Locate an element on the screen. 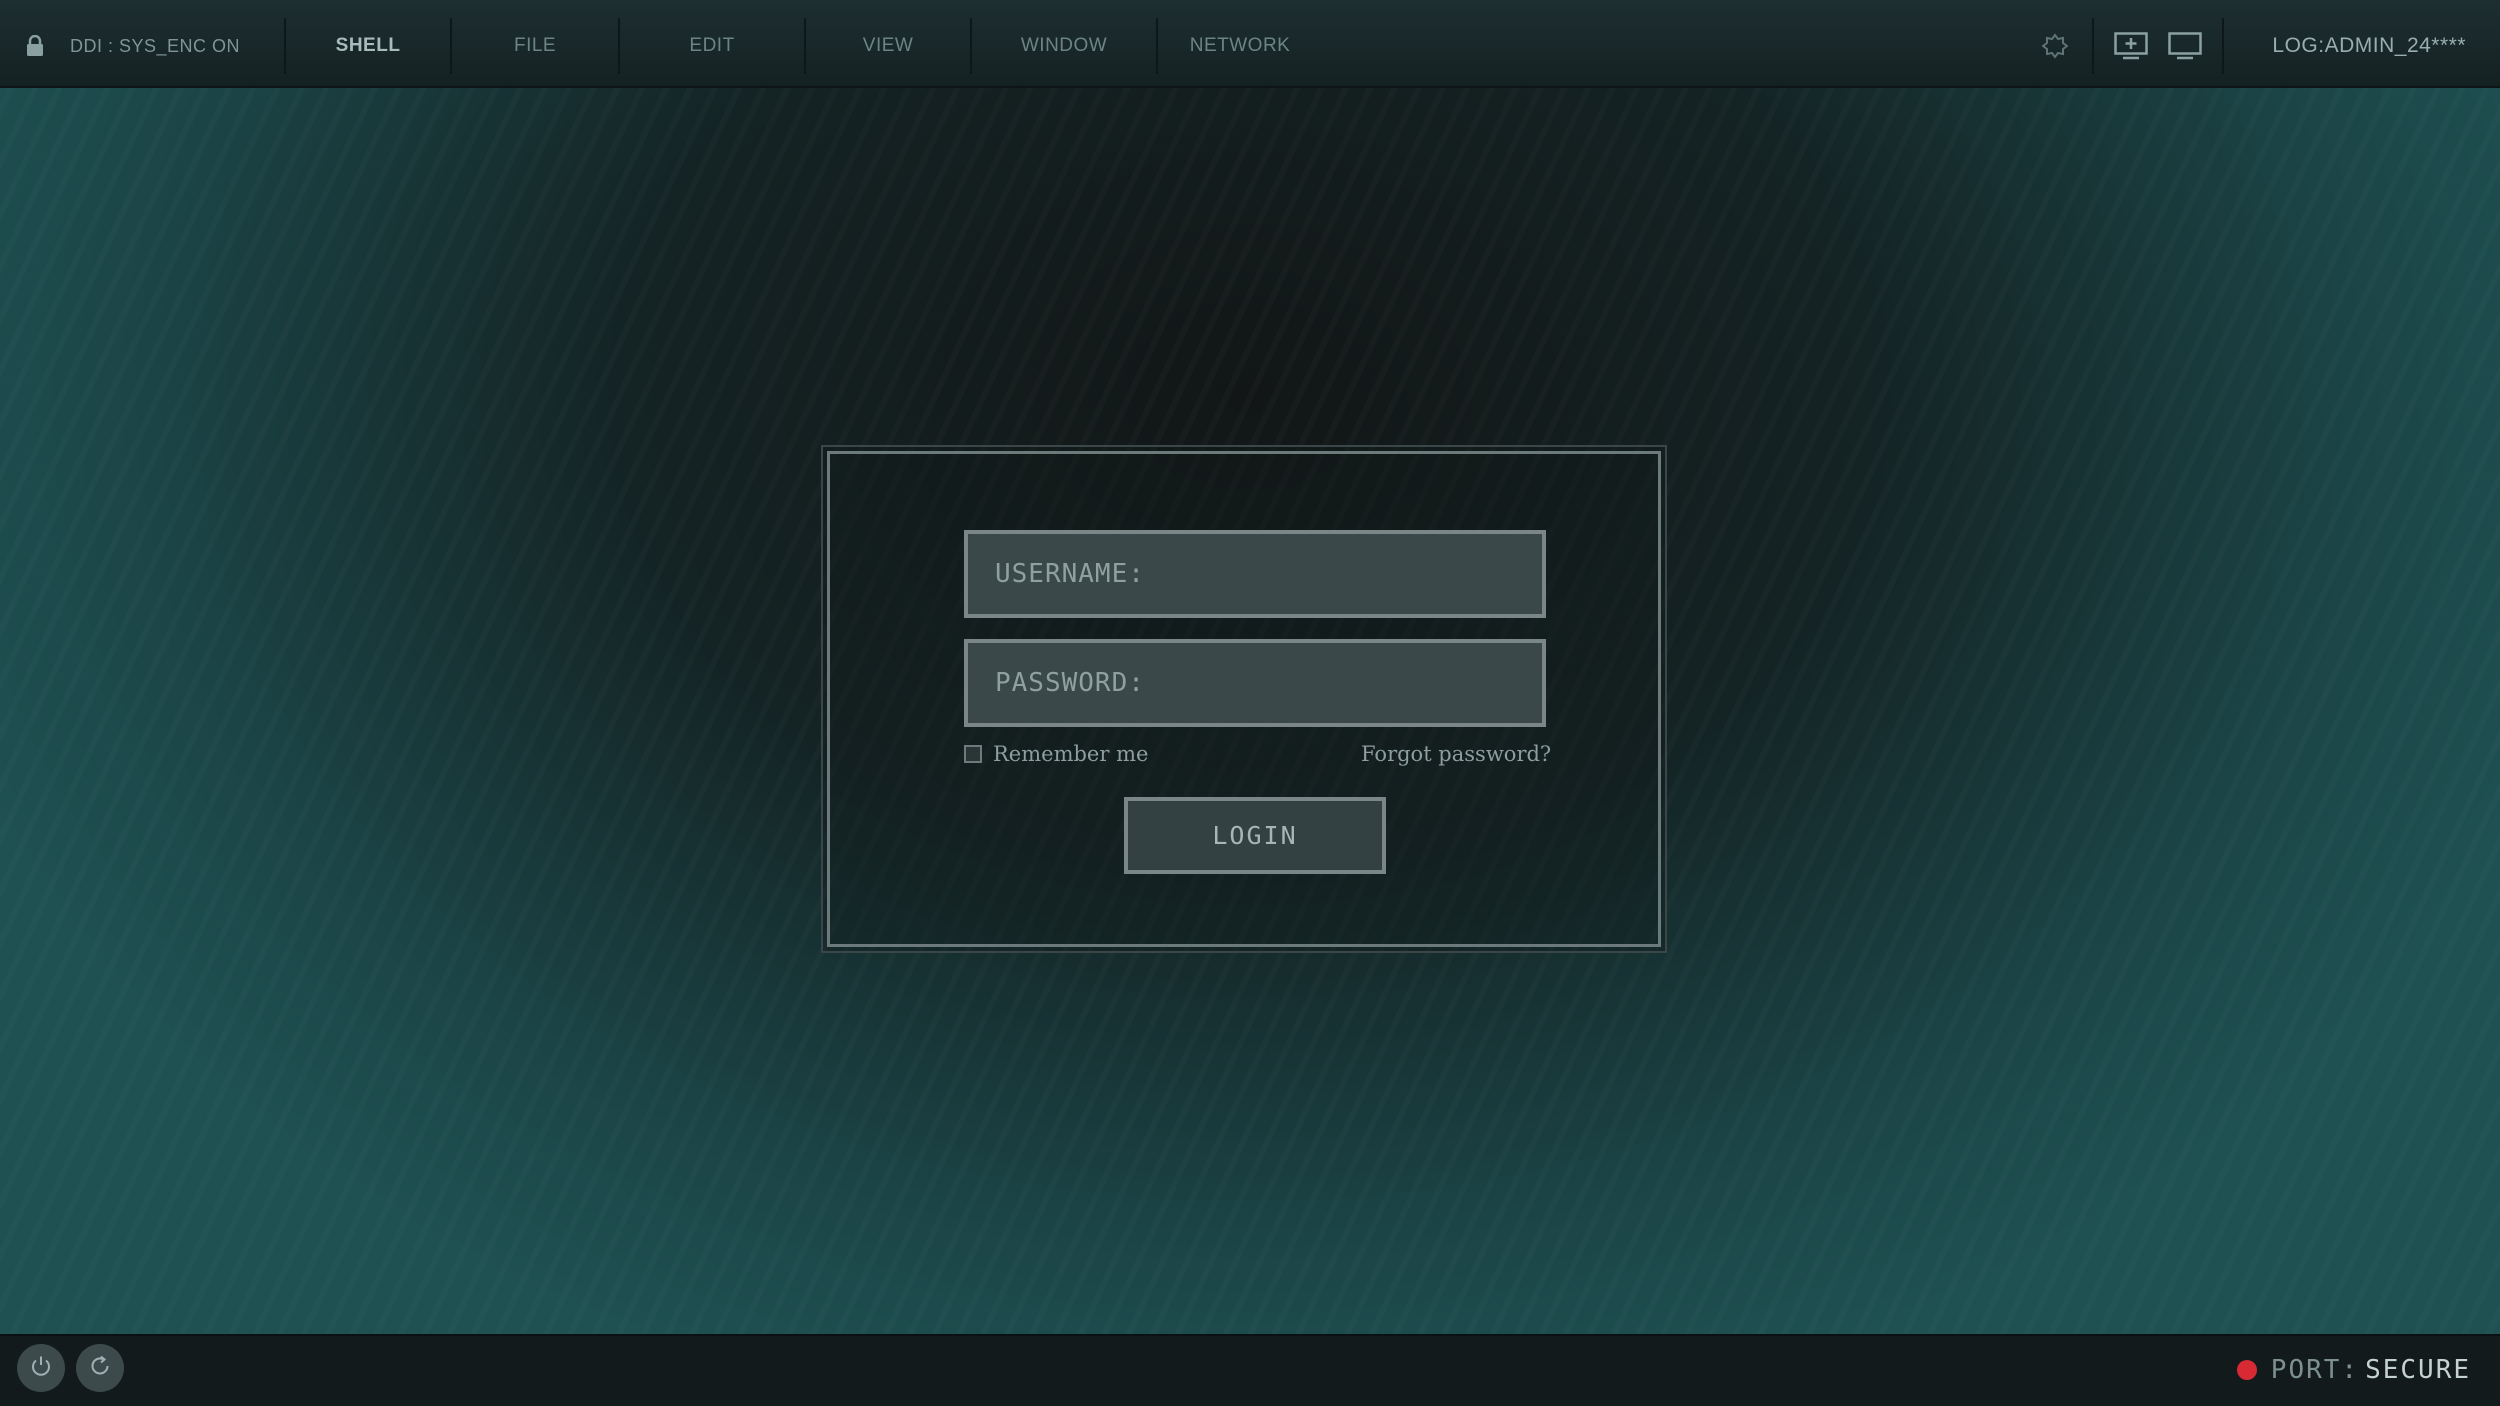  power-button is located at coordinates (41, 1368).